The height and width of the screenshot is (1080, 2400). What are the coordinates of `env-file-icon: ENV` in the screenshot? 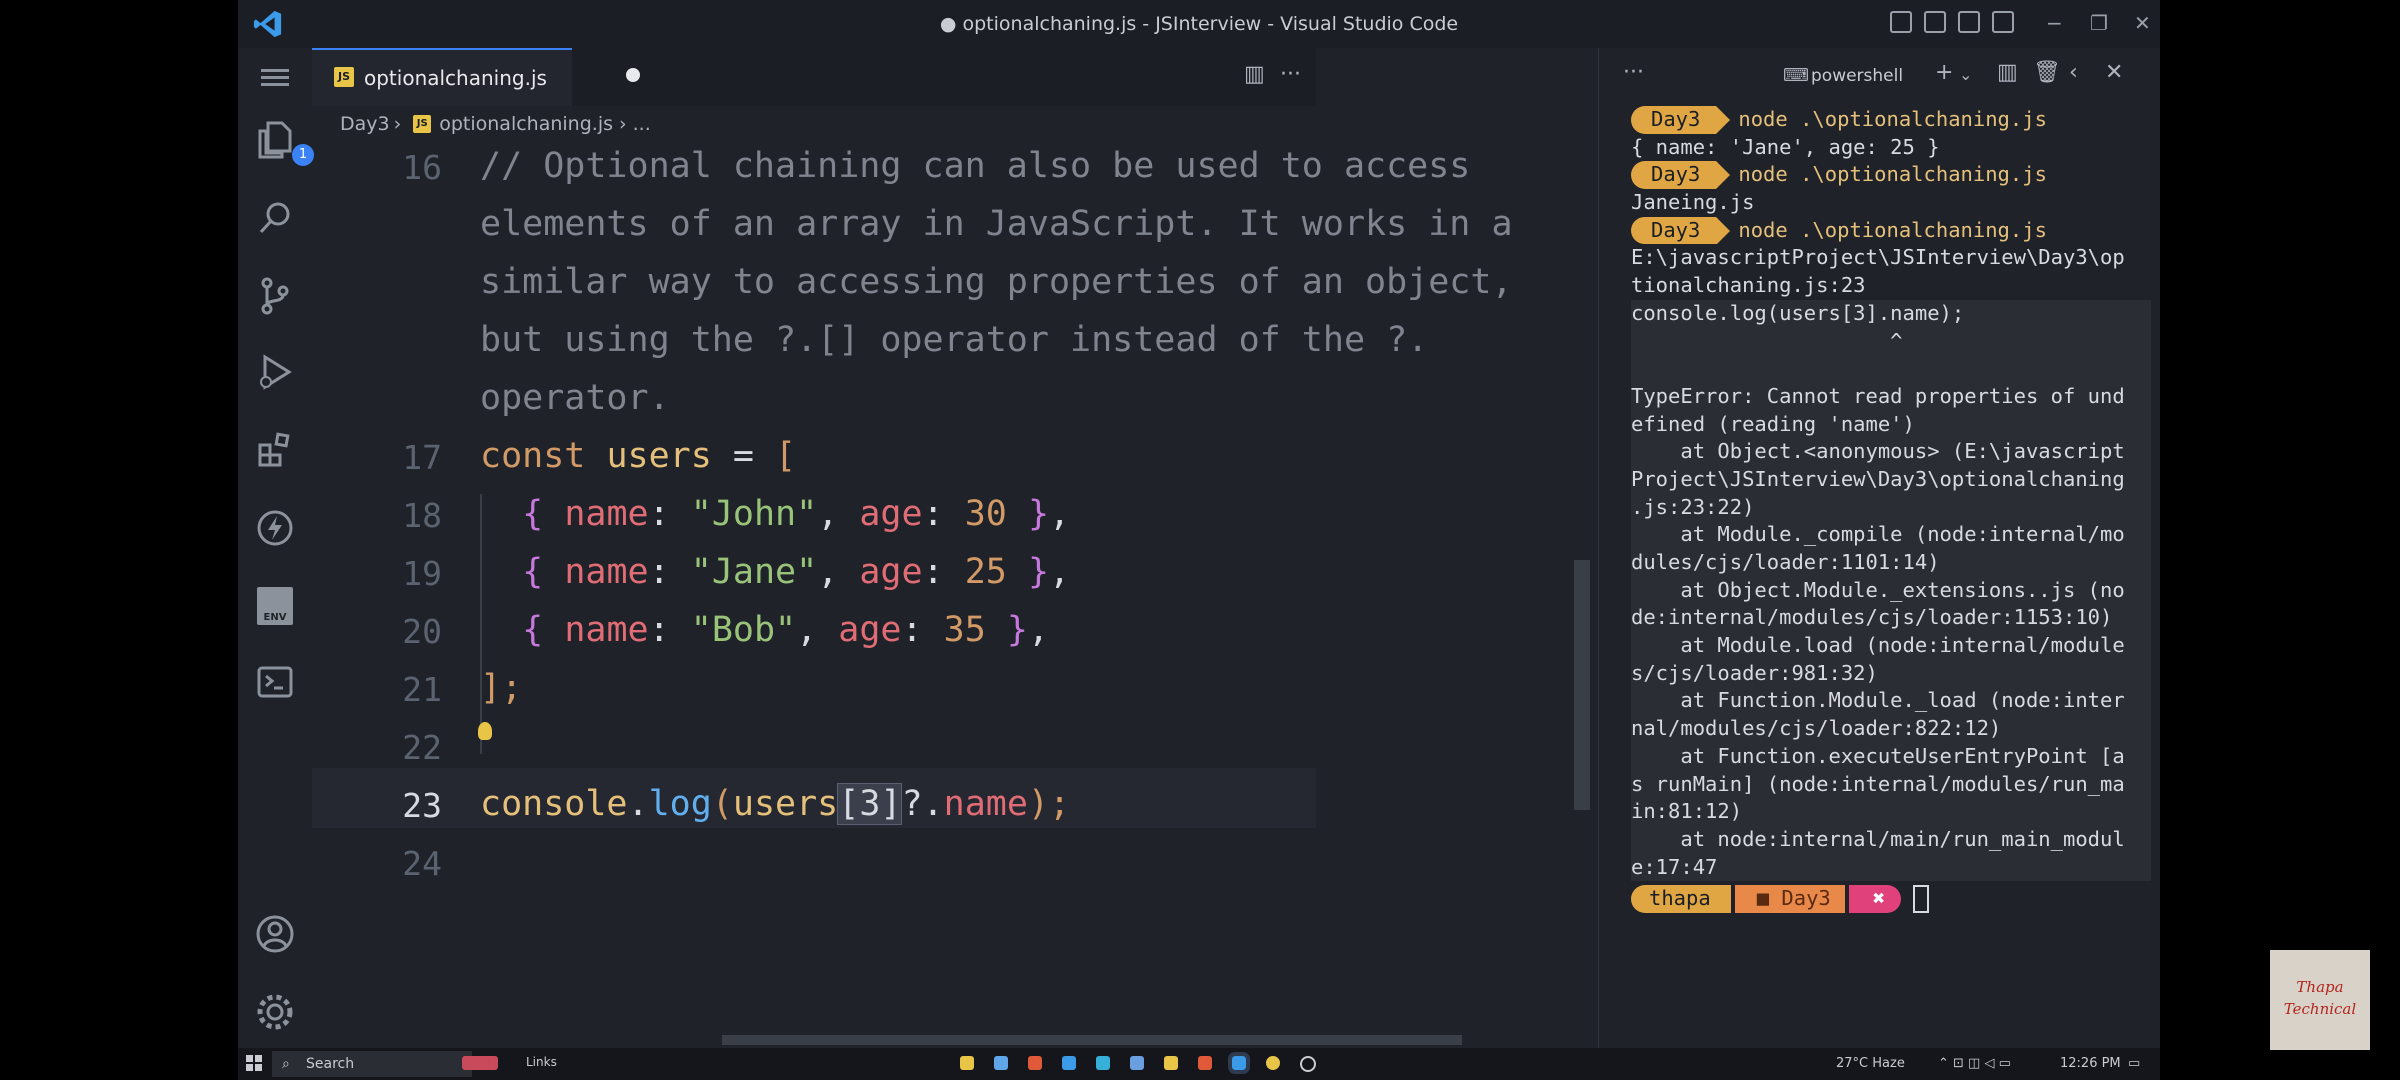 It's located at (275, 606).